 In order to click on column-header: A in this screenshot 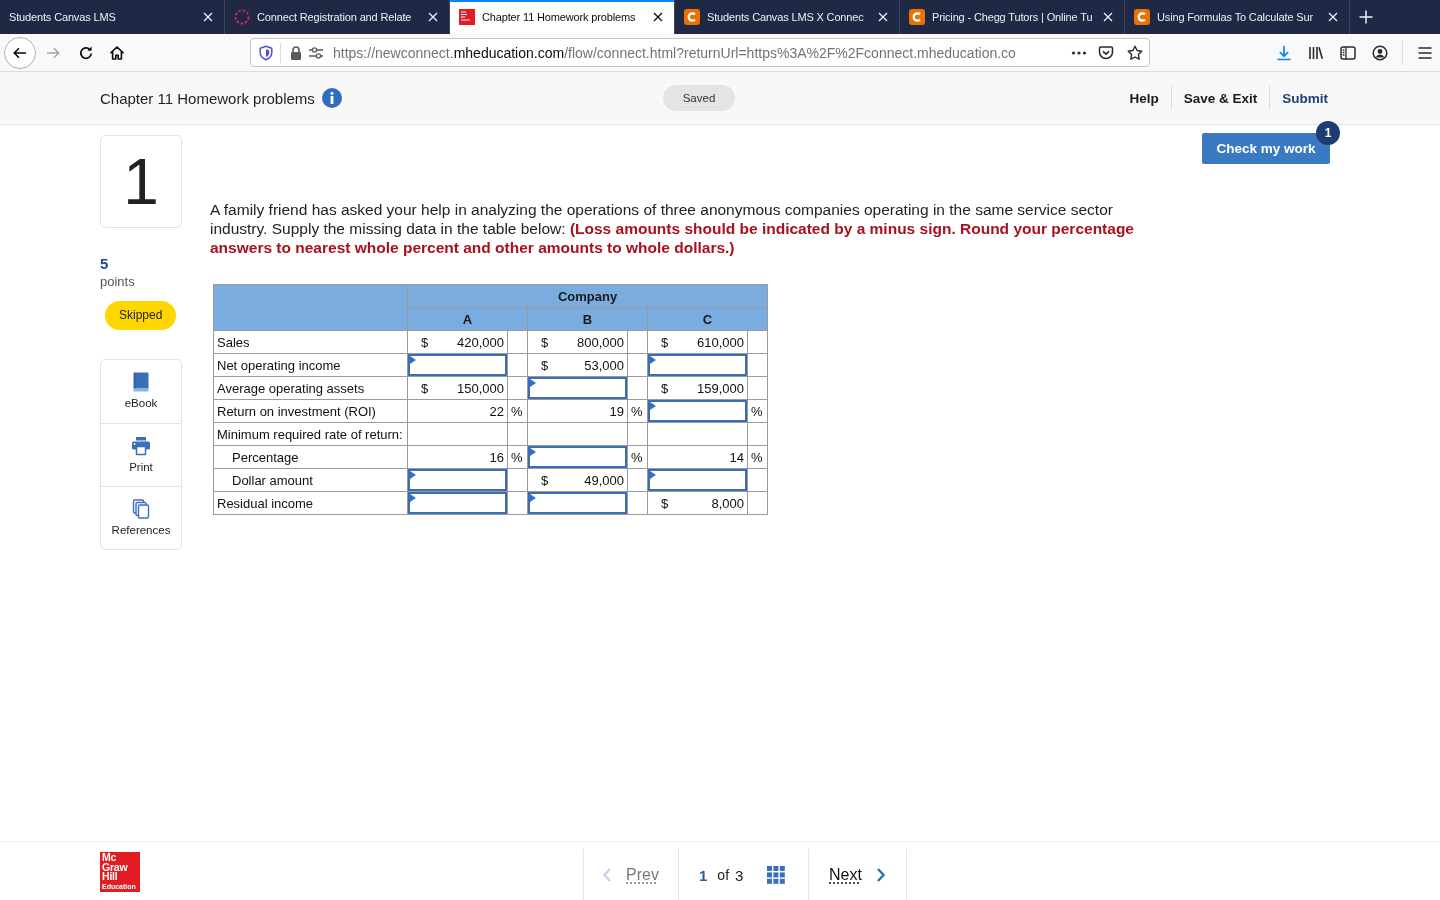, I will do `click(467, 319)`.